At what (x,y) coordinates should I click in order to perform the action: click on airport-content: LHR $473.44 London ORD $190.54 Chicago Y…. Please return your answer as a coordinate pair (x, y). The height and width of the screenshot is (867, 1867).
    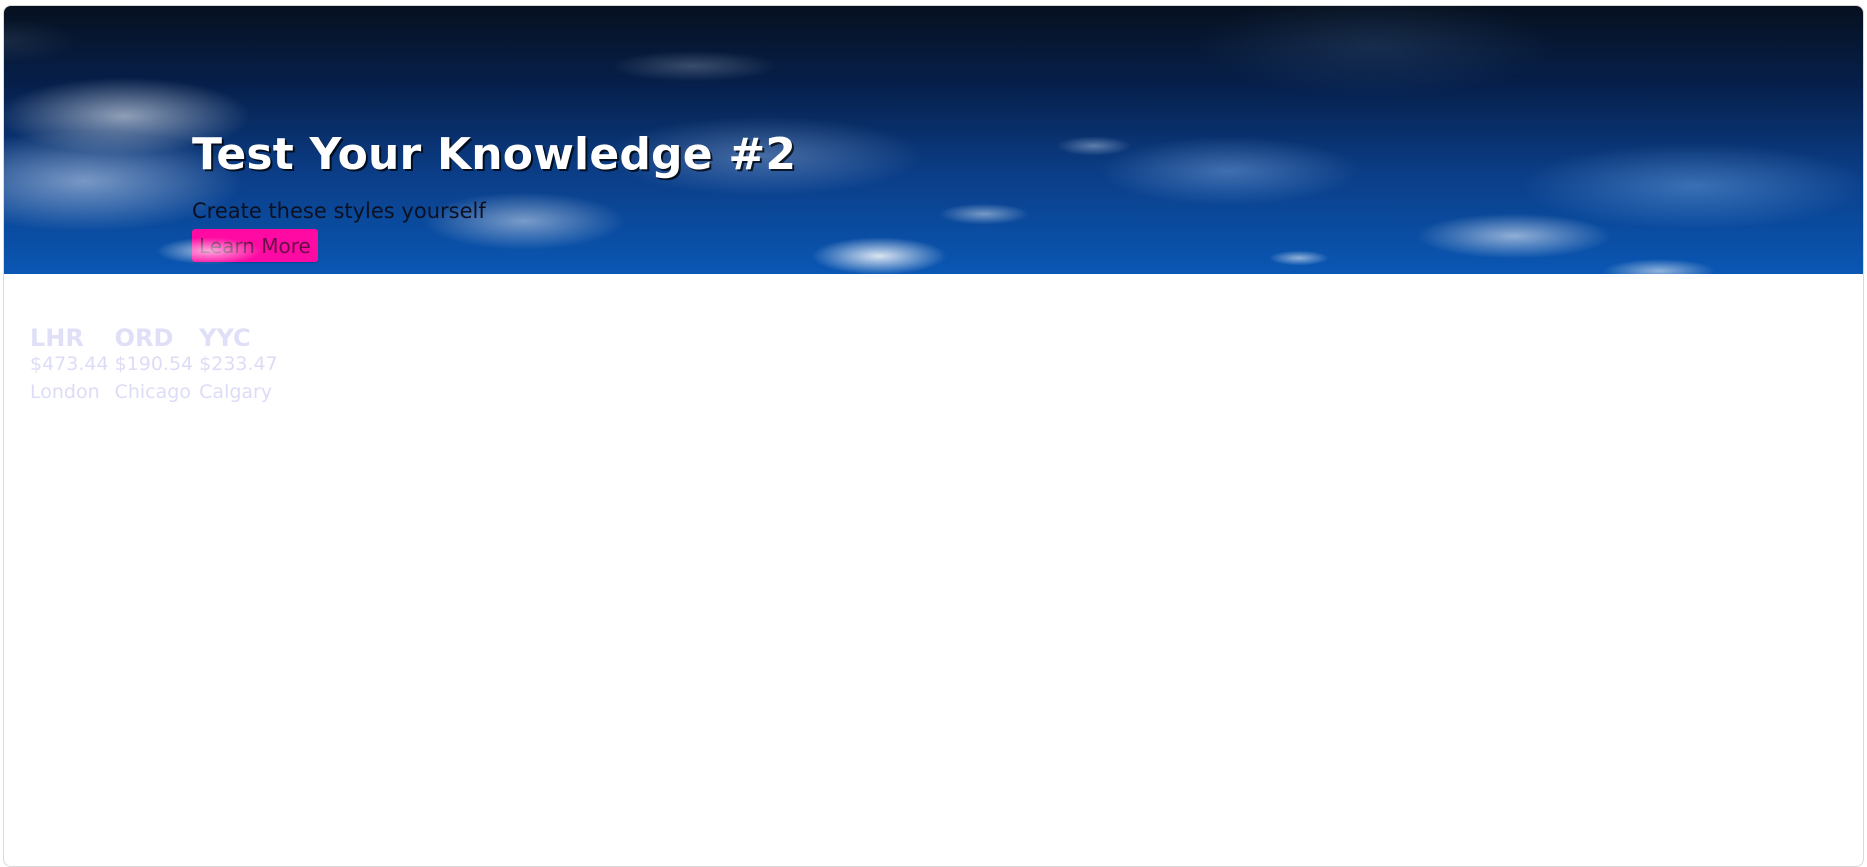
    Looking at the image, I should click on (154, 365).